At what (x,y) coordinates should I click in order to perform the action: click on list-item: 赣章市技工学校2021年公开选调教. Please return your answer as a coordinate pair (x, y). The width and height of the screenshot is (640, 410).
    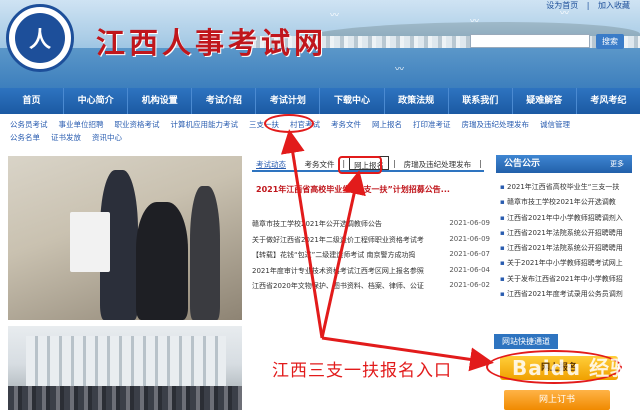
    Looking at the image, I should click on (566, 204).